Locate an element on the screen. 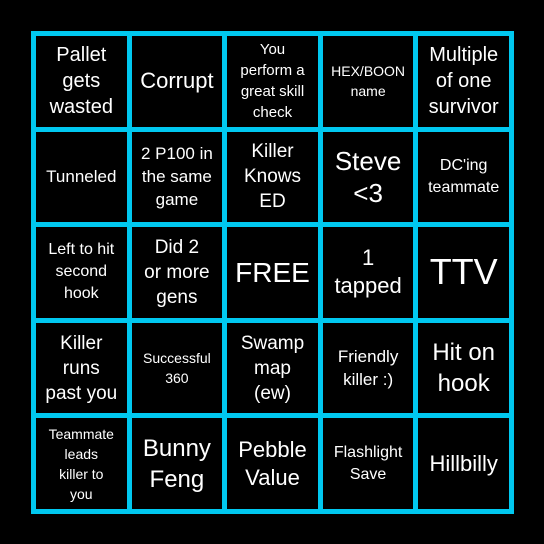 The width and height of the screenshot is (544, 544). bingo-cell-r5c1: Teammate leads killer to you is located at coordinates (81, 463).